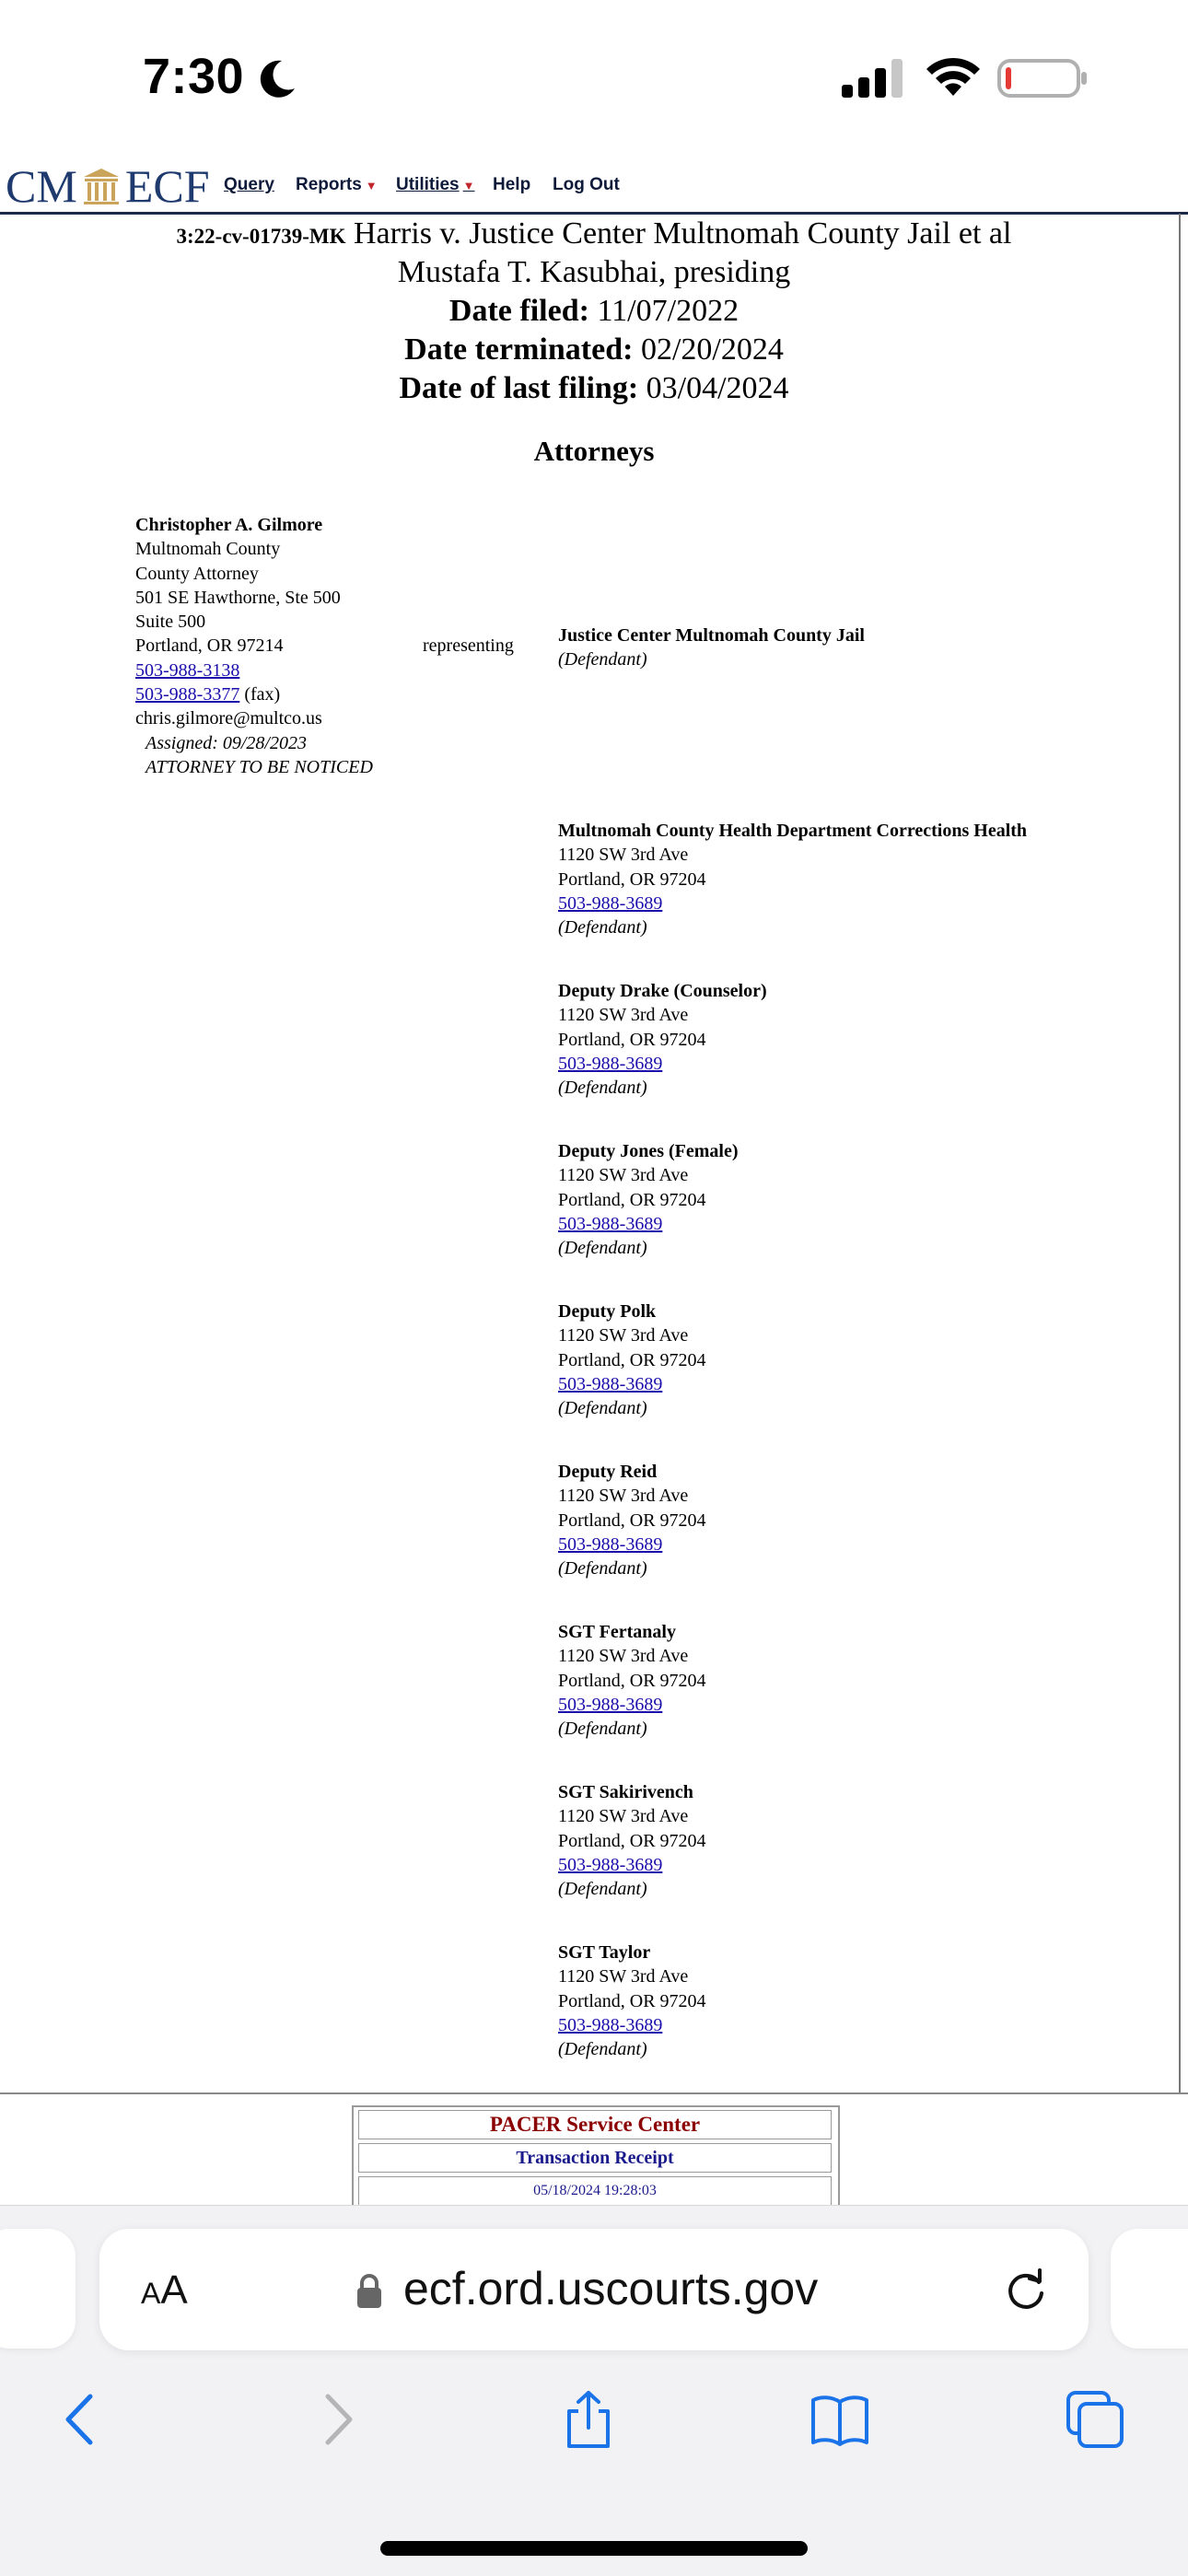  What do you see at coordinates (1026, 2290) in the screenshot?
I see `reload-icon` at bounding box center [1026, 2290].